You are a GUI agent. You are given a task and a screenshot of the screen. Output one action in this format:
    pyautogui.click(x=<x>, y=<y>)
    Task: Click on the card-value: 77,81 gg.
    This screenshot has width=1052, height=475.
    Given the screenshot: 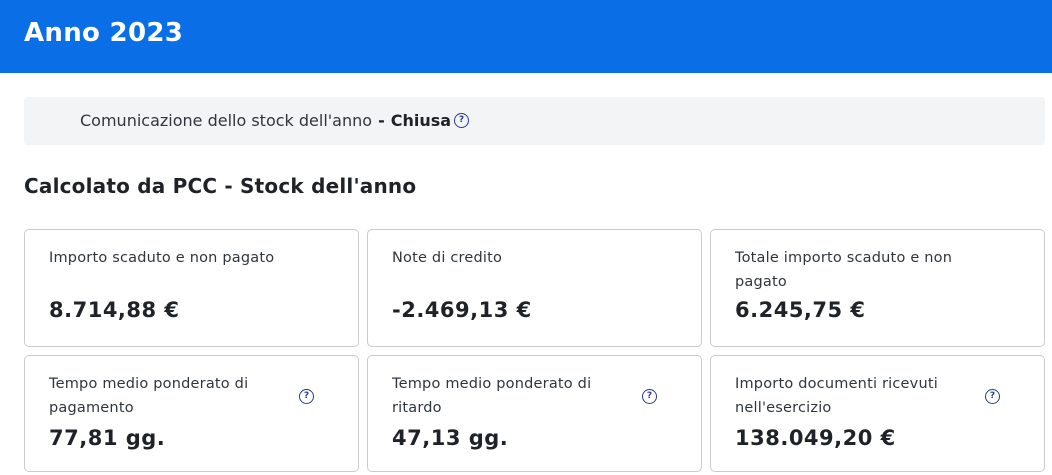 What is the action you would take?
    pyautogui.click(x=107, y=438)
    